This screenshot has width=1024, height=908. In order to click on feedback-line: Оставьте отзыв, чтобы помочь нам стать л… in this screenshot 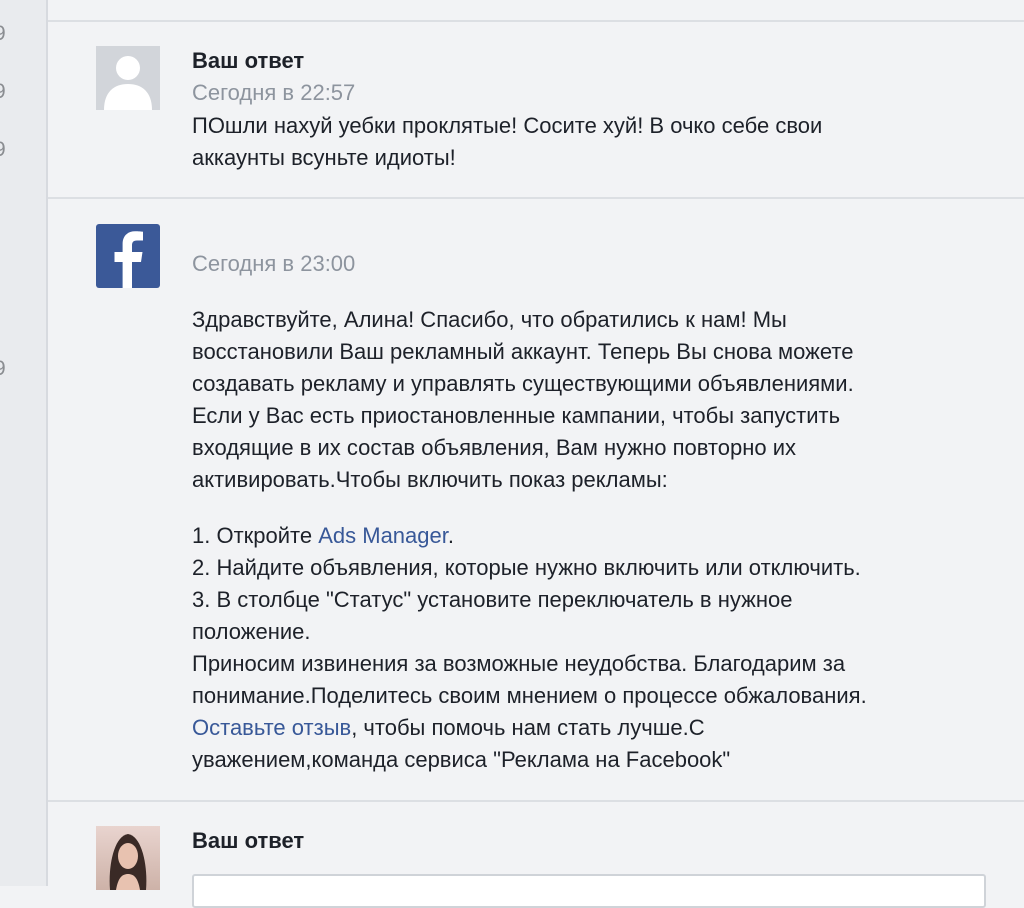, I will do `click(529, 728)`.